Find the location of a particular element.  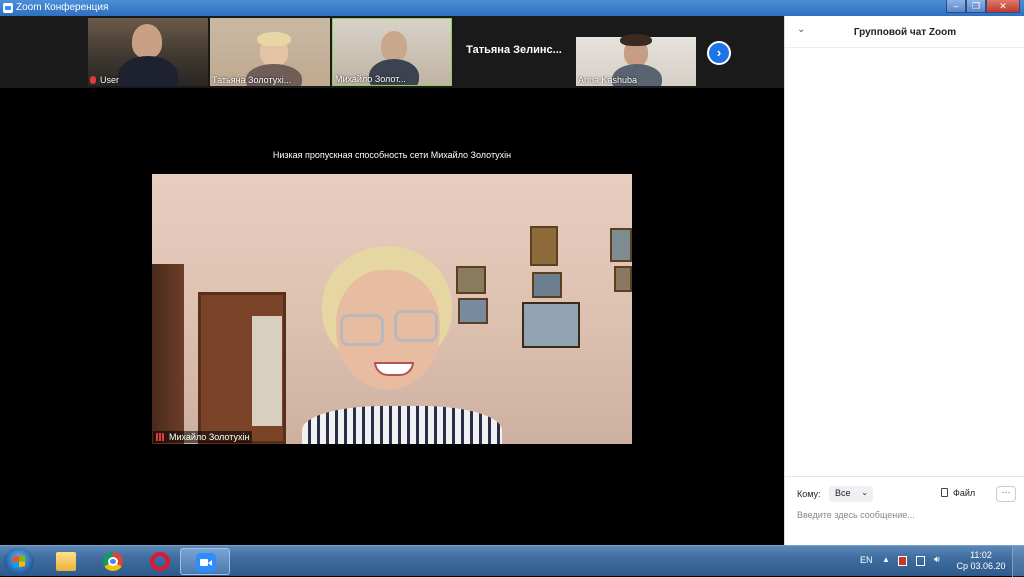

participant-label: Anna Kashuba is located at coordinates (636, 80).